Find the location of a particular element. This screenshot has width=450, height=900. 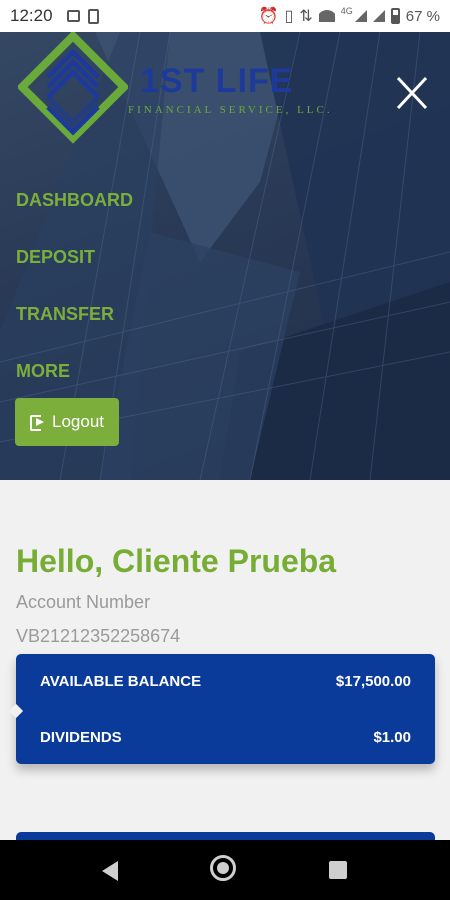

menu-item-more: MORE is located at coordinates (43, 371).